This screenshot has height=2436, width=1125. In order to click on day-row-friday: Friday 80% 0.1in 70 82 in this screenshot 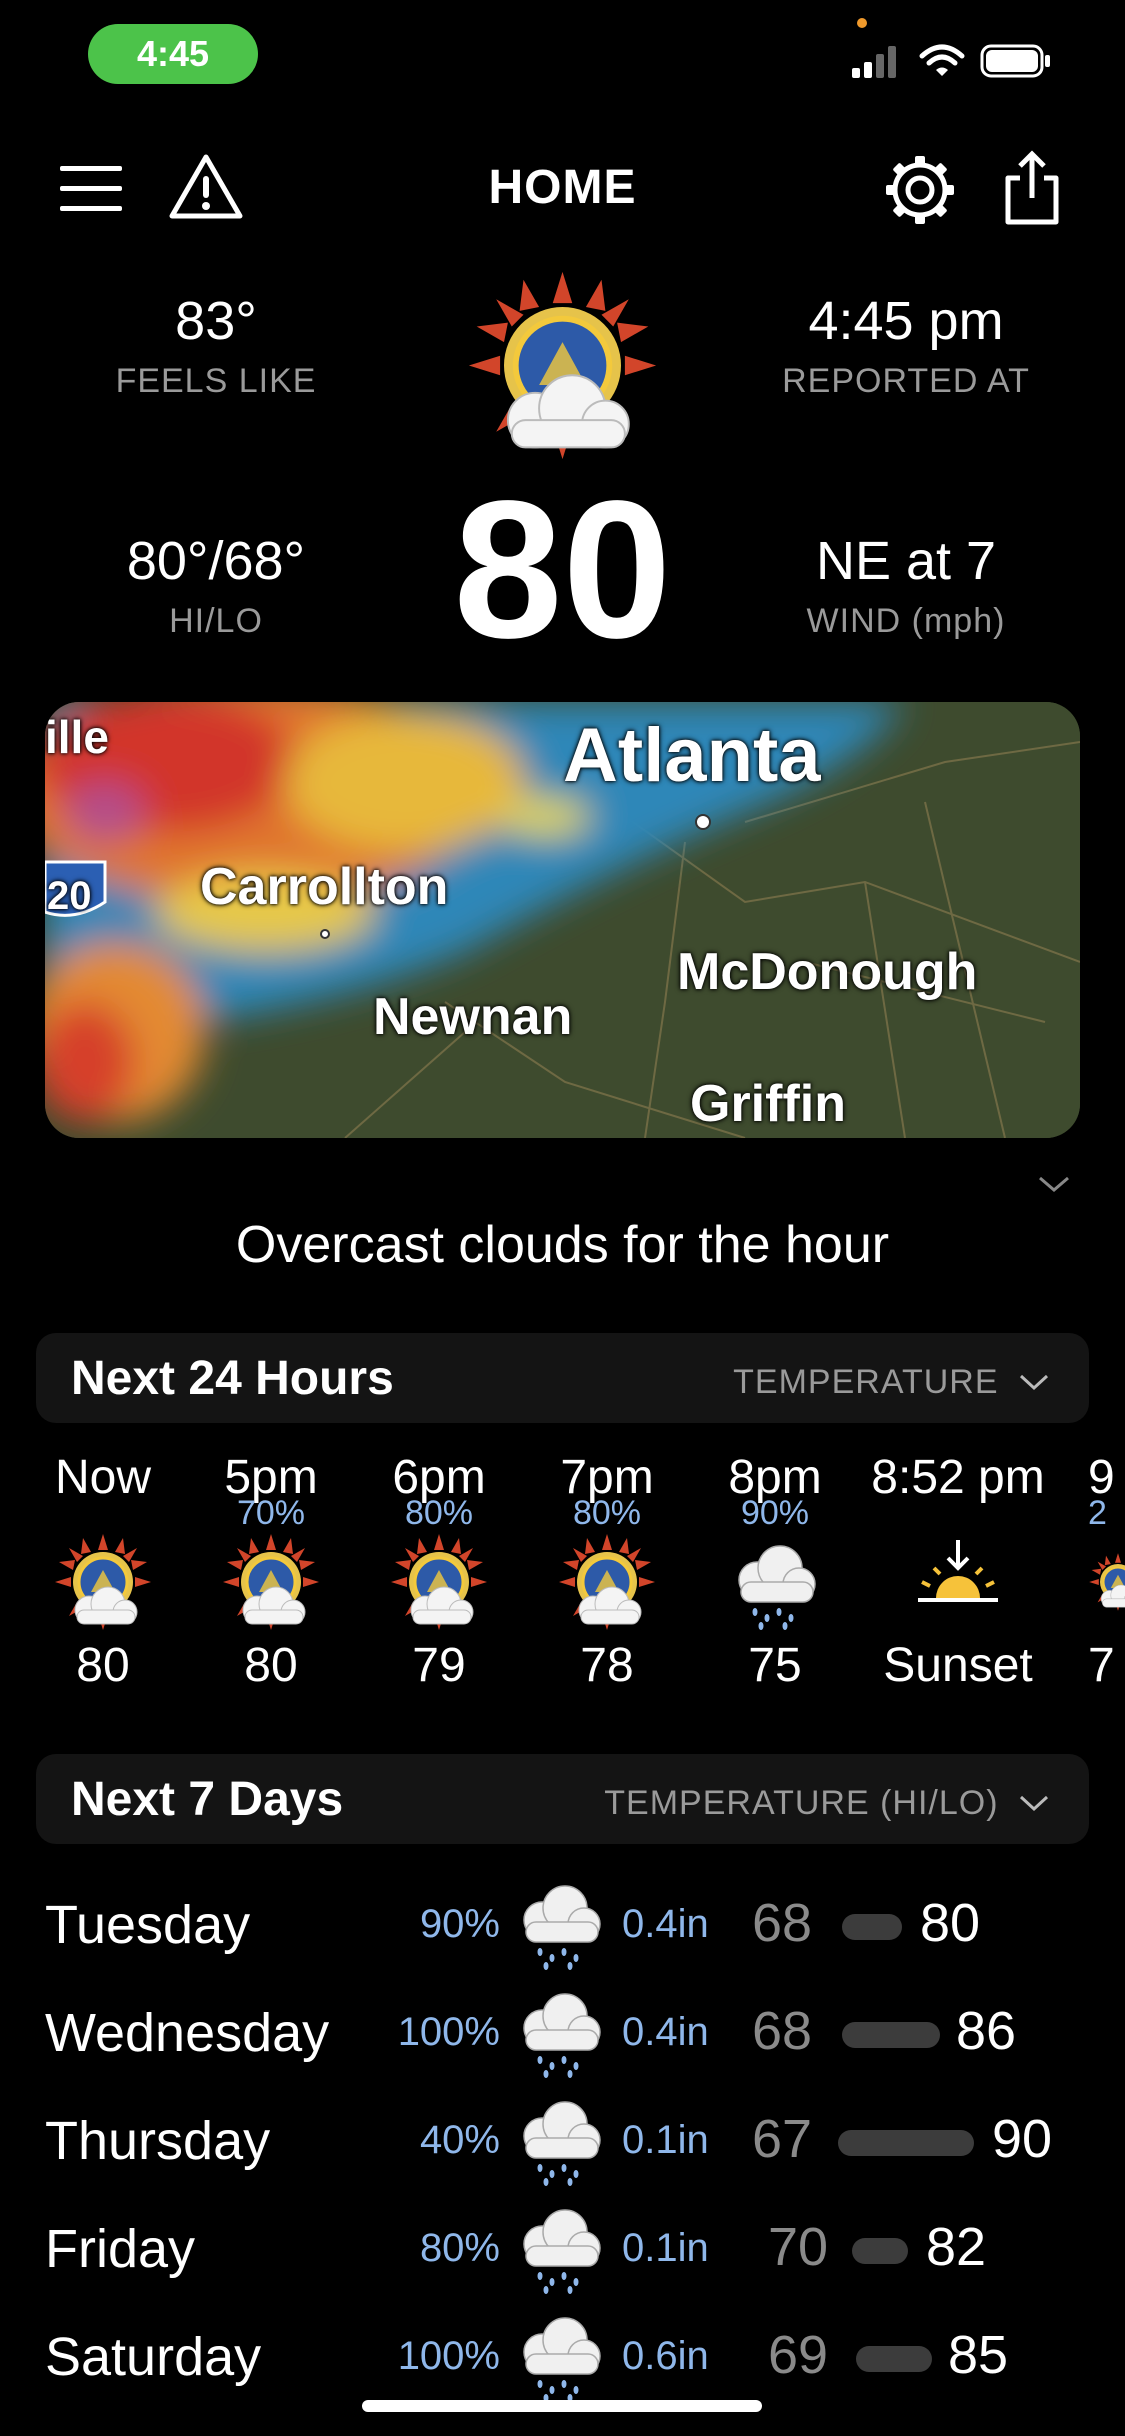, I will do `click(562, 2246)`.